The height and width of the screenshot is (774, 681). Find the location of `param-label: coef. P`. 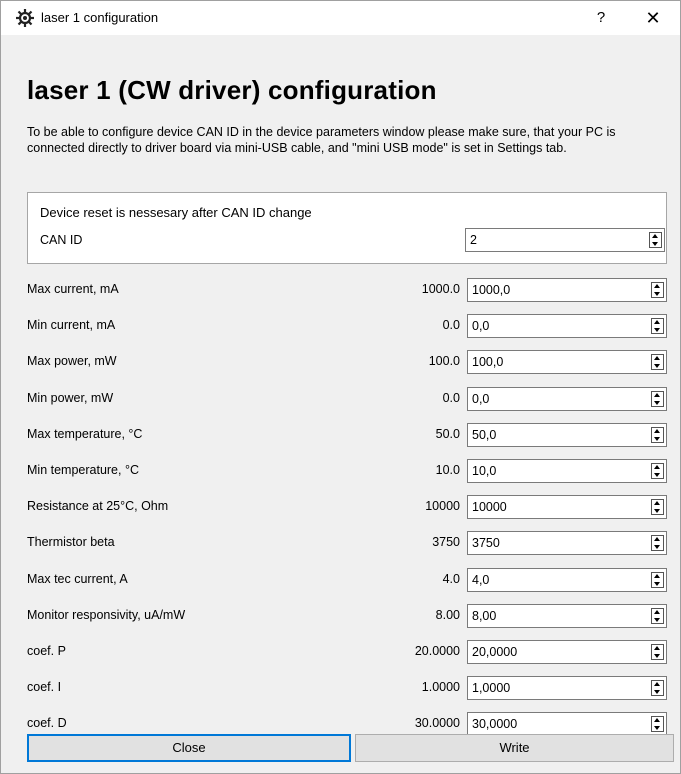

param-label: coef. P is located at coordinates (46, 651).